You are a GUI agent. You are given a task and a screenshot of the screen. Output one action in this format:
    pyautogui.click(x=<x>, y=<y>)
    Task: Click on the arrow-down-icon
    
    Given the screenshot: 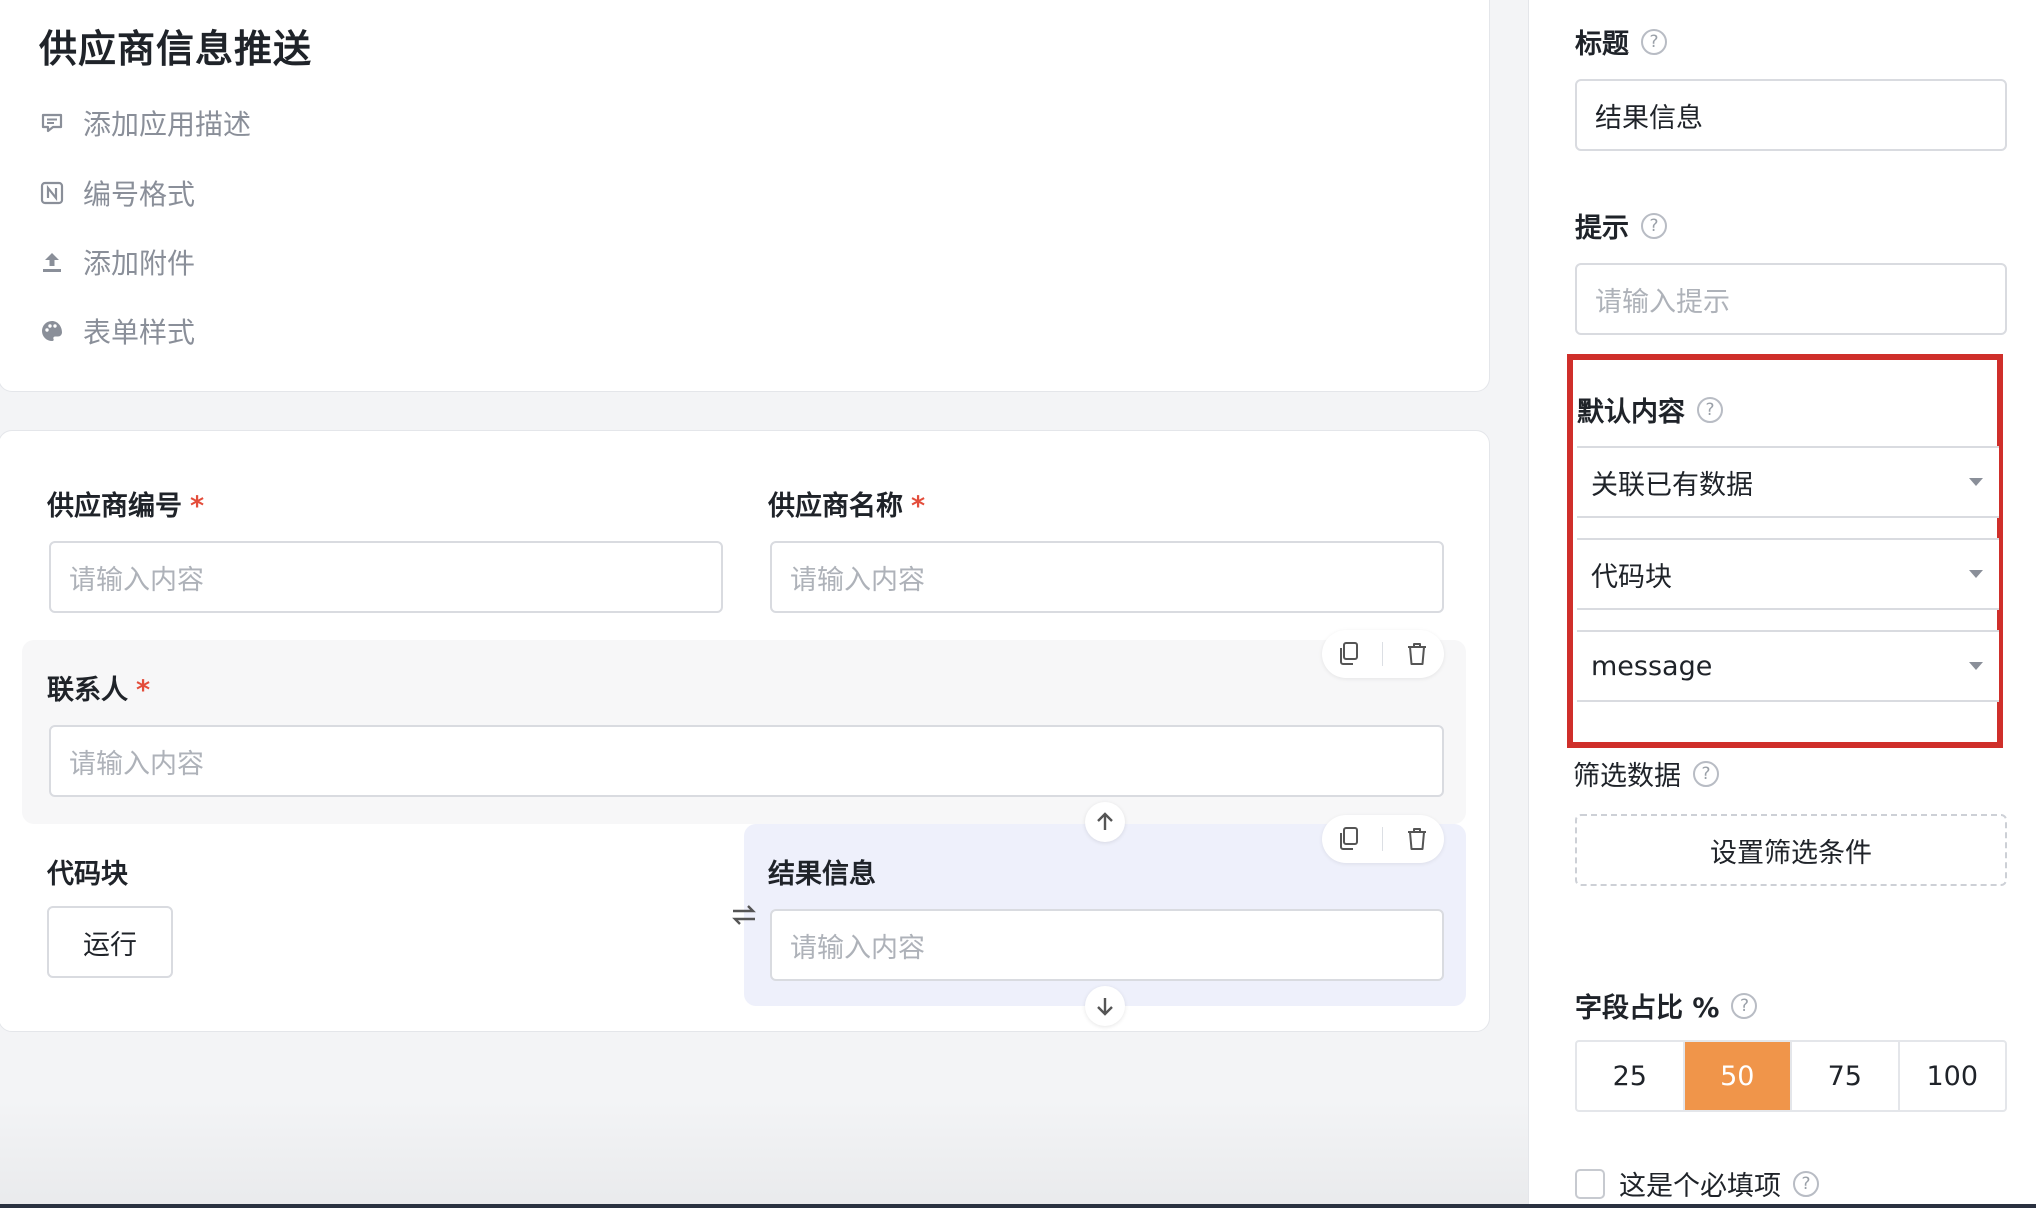 What is the action you would take?
    pyautogui.click(x=1105, y=1007)
    